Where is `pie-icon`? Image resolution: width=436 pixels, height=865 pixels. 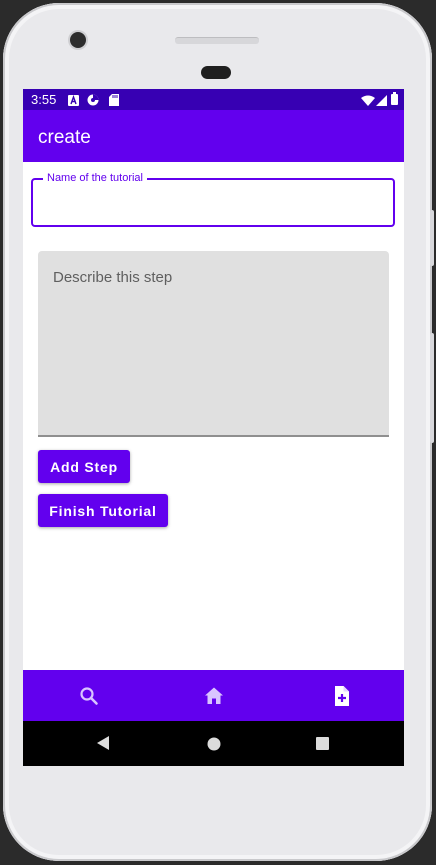 pie-icon is located at coordinates (93, 102).